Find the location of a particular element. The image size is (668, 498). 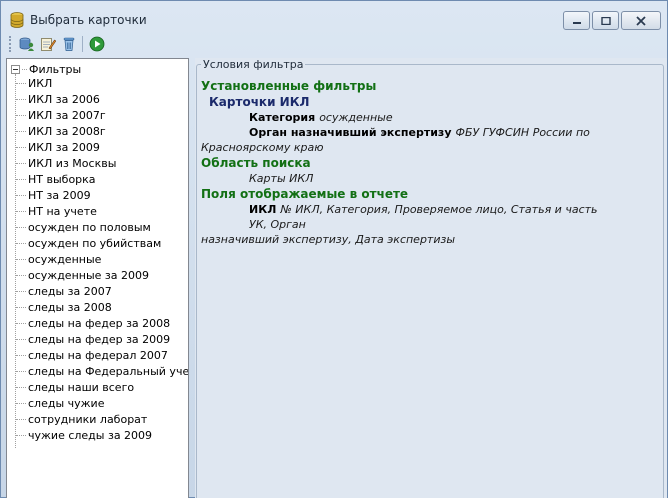

select-users-button is located at coordinates (26, 44).